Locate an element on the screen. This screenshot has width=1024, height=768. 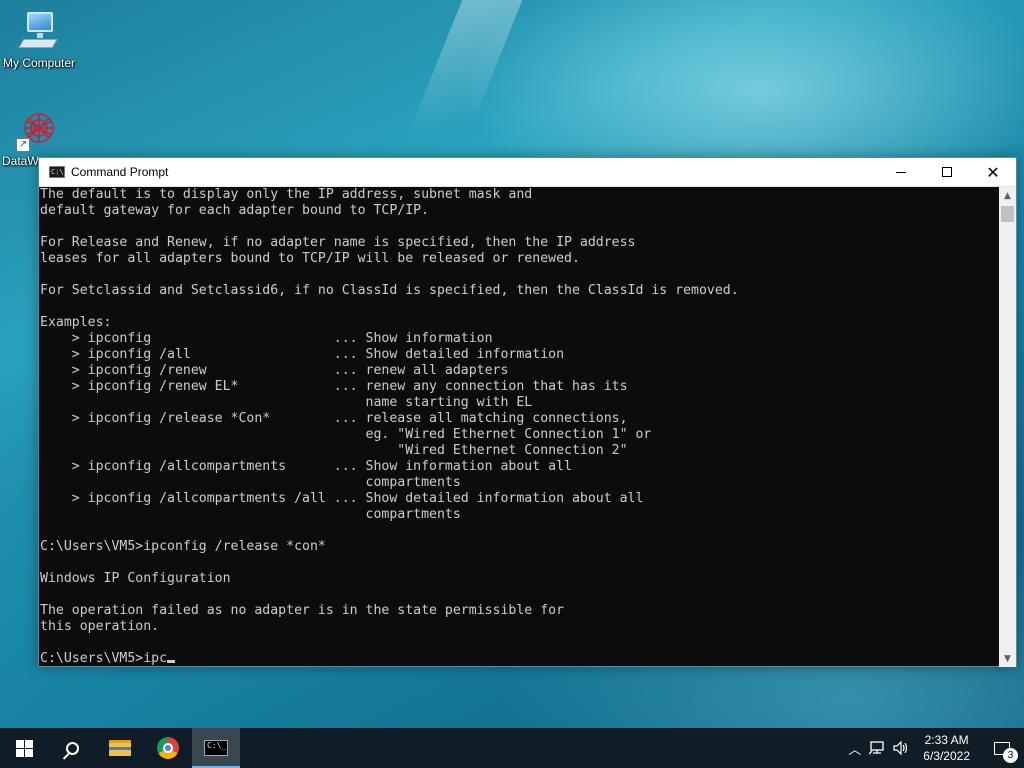
close-icon: ✕ is located at coordinates (993, 172).